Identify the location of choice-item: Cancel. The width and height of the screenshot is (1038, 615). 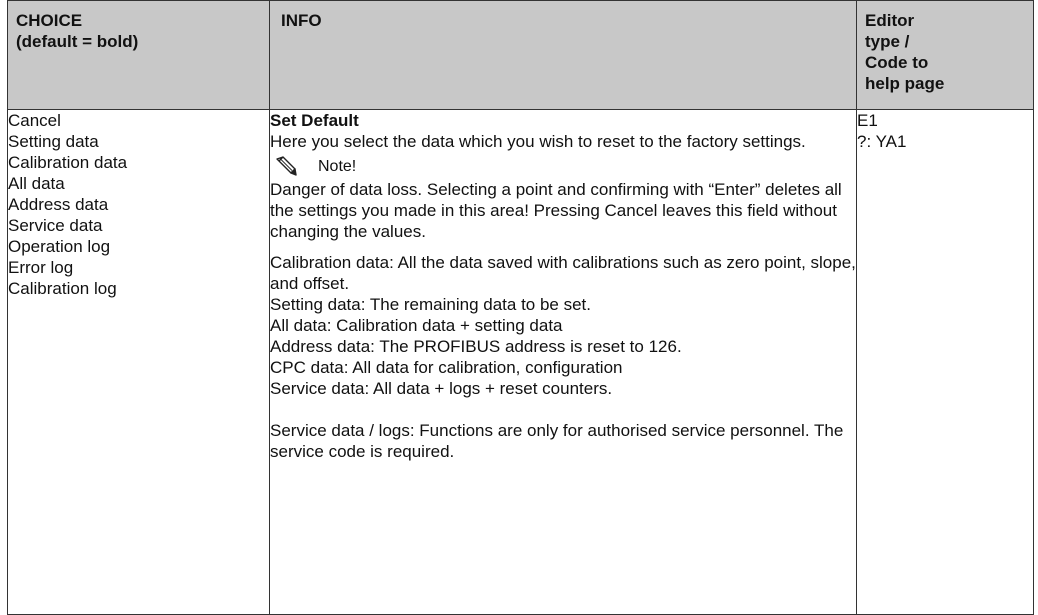
(34, 120).